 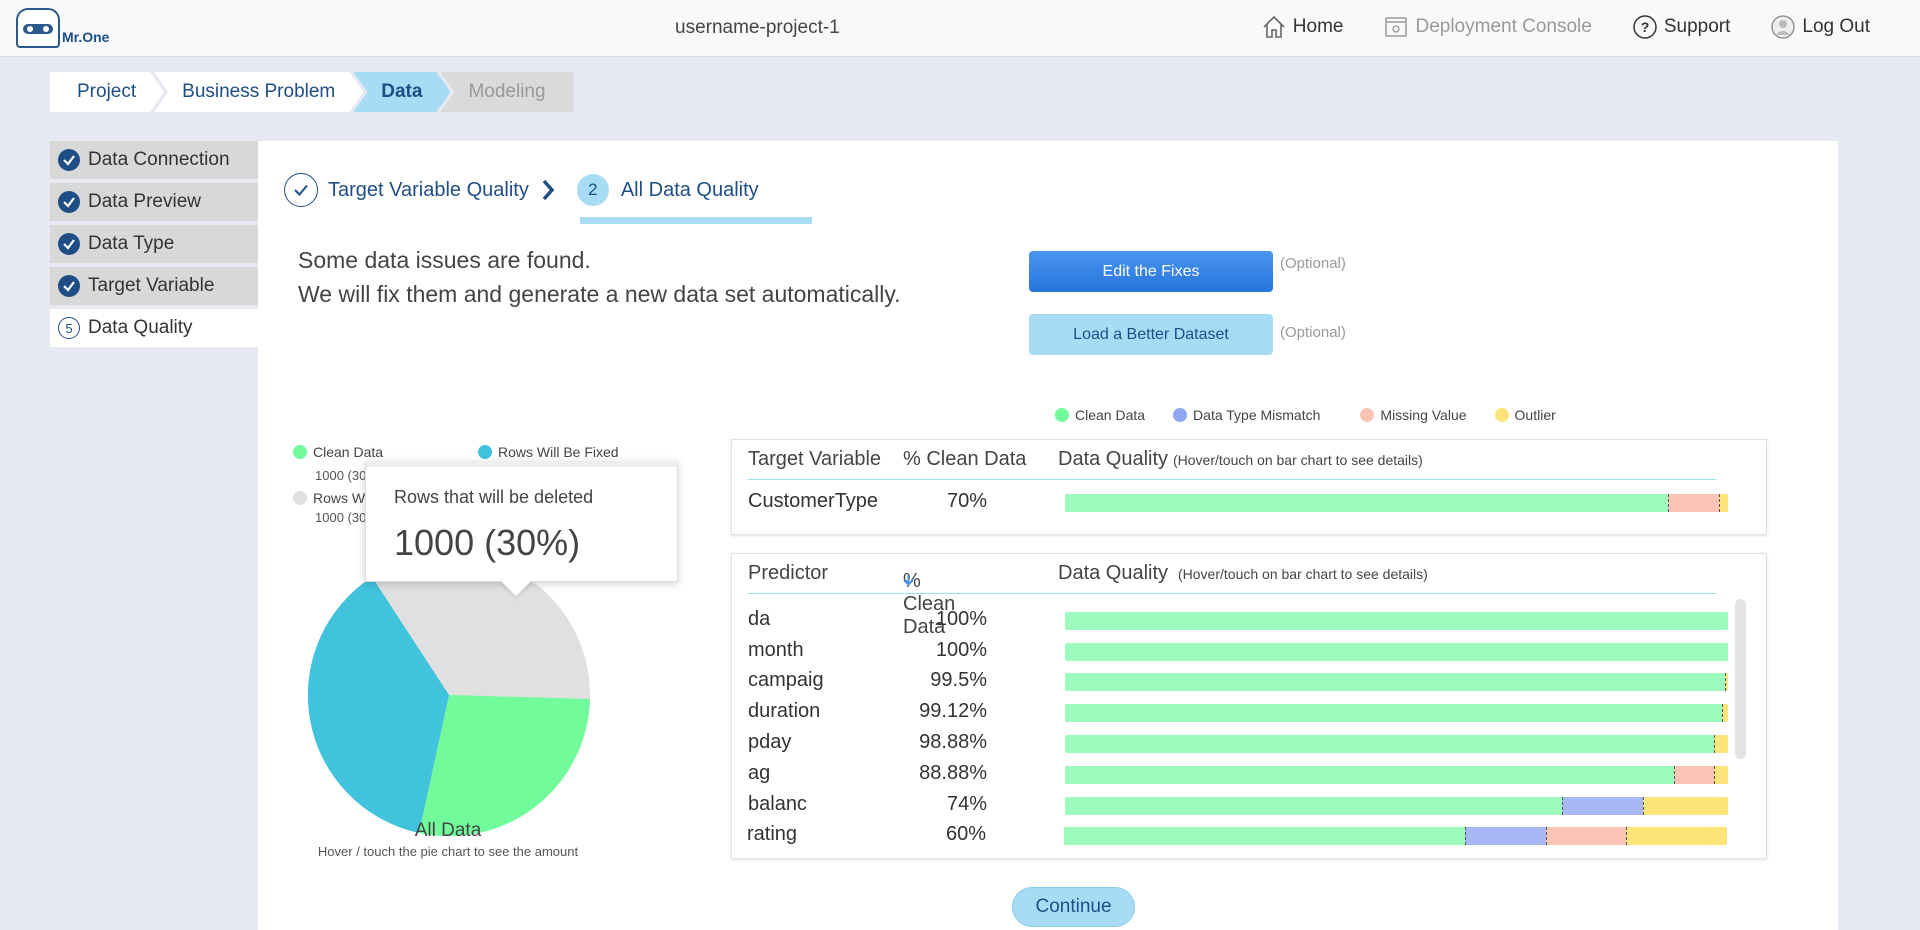 I want to click on edit-fixes-button: Edit the Fixes, so click(x=1151, y=271).